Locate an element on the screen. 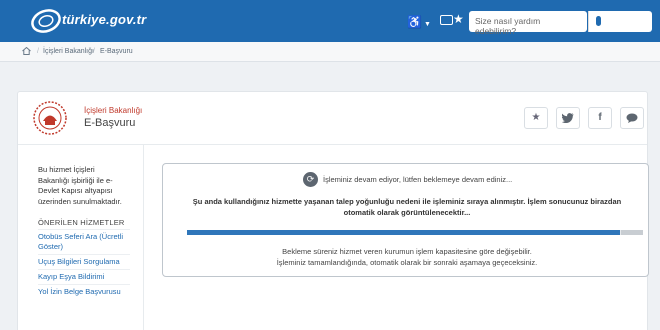  share-facebook-button: f is located at coordinates (600, 118).